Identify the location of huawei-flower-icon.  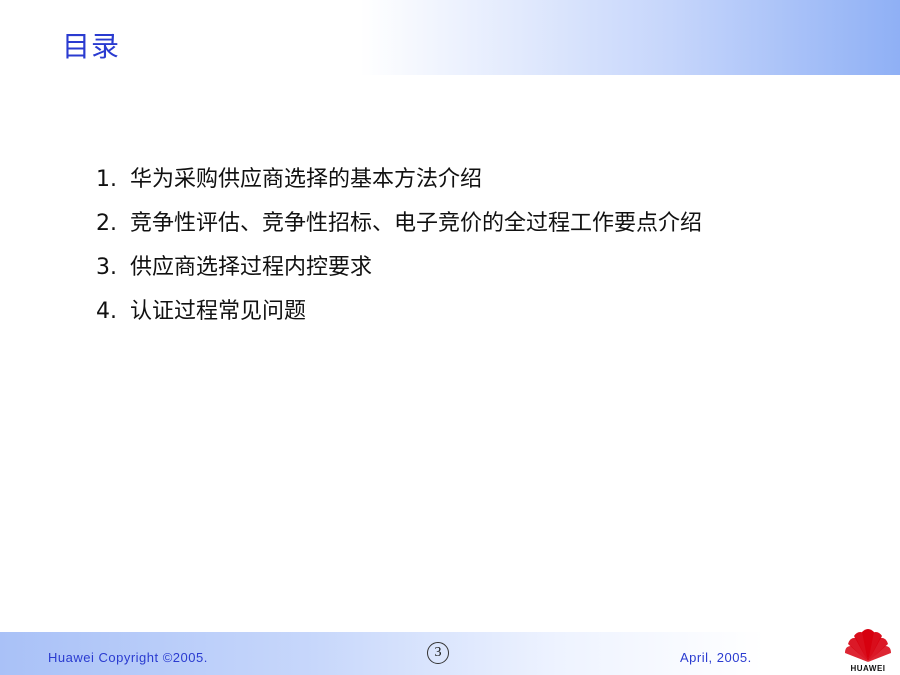
(868, 645).